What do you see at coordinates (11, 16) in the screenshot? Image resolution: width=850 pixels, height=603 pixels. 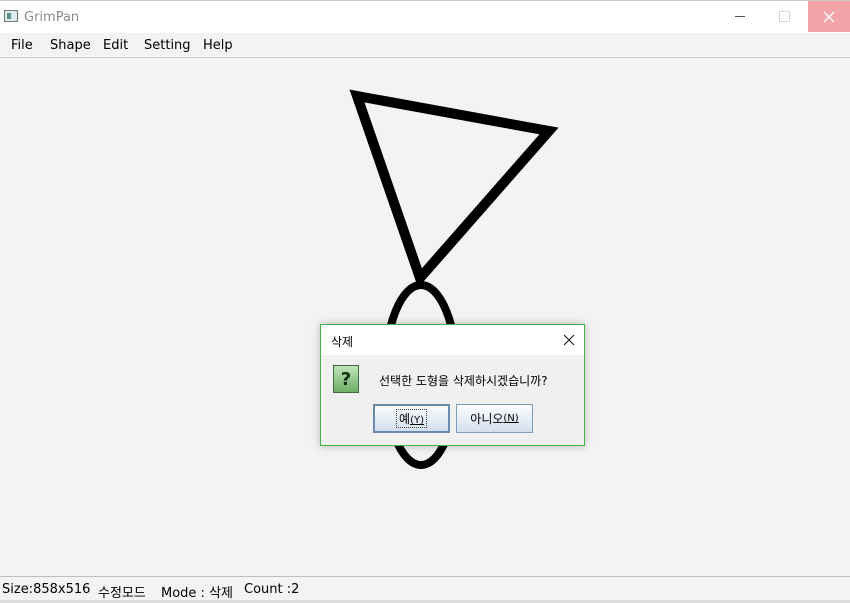 I see `app-icon` at bounding box center [11, 16].